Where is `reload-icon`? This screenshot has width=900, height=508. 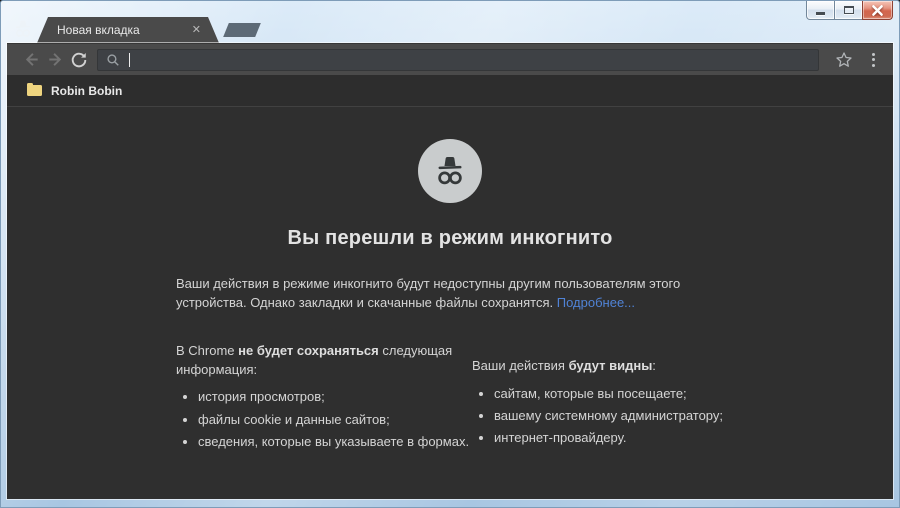
reload-icon is located at coordinates (79, 59).